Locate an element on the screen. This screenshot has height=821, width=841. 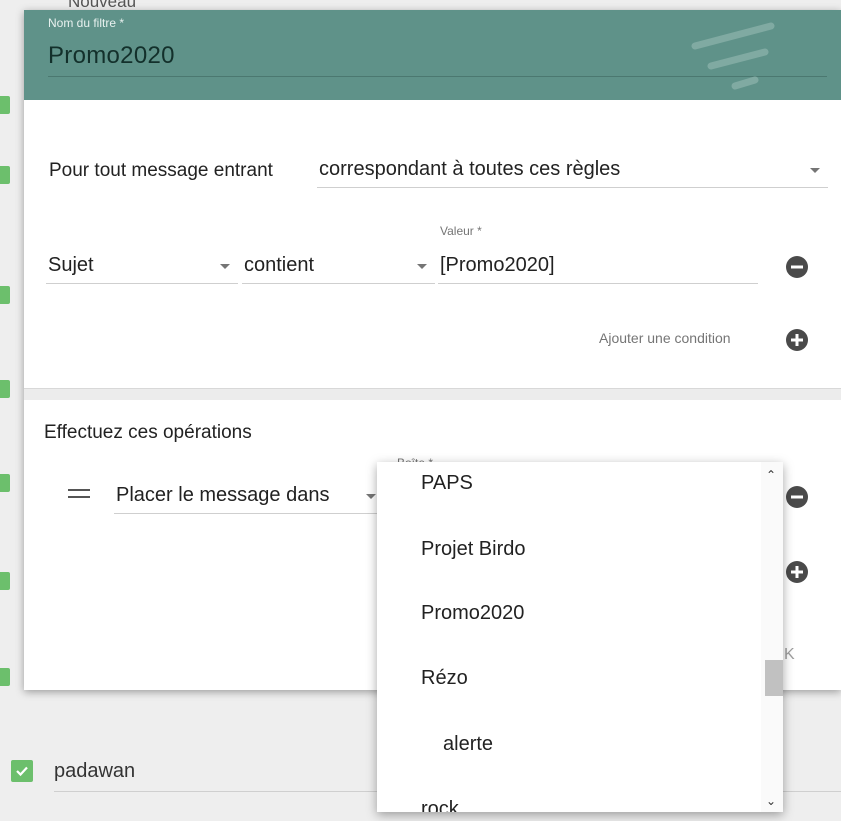
checkmark-icon is located at coordinates (22, 771).